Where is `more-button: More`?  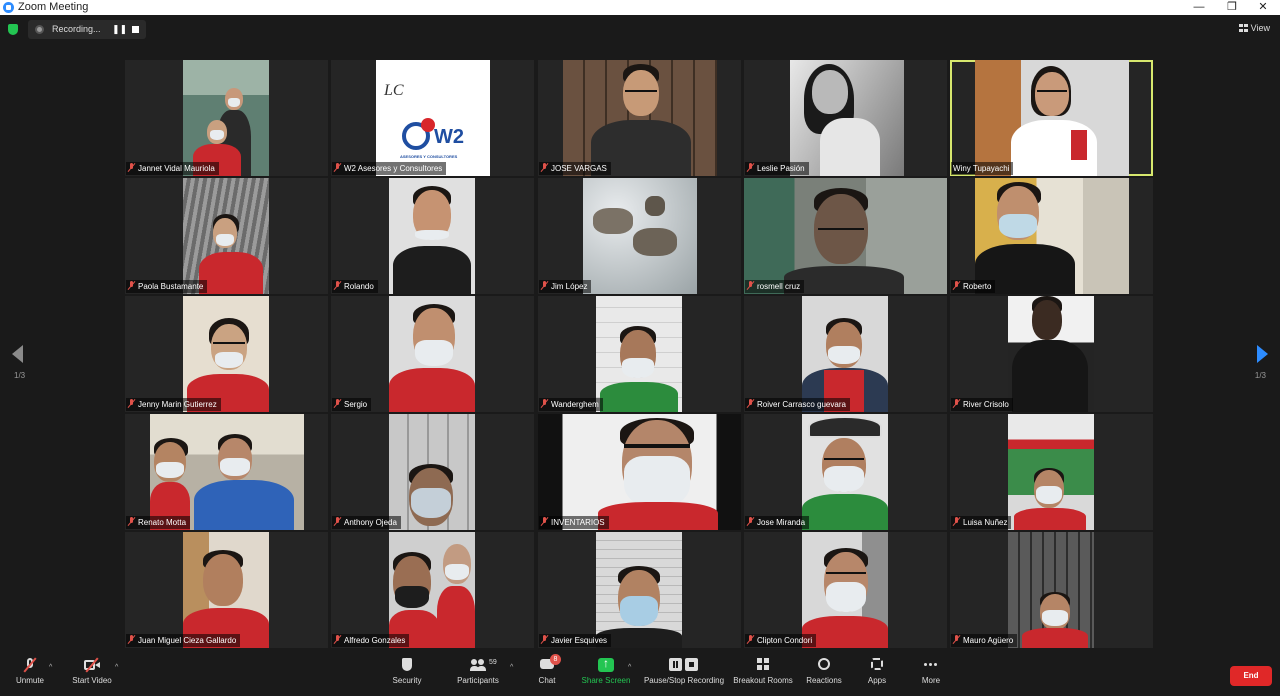
more-button: More is located at coordinates (931, 671).